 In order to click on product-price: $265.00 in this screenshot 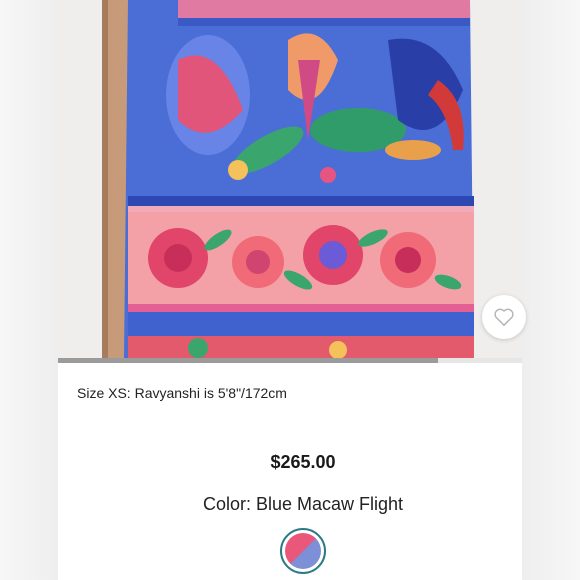, I will do `click(303, 462)`.